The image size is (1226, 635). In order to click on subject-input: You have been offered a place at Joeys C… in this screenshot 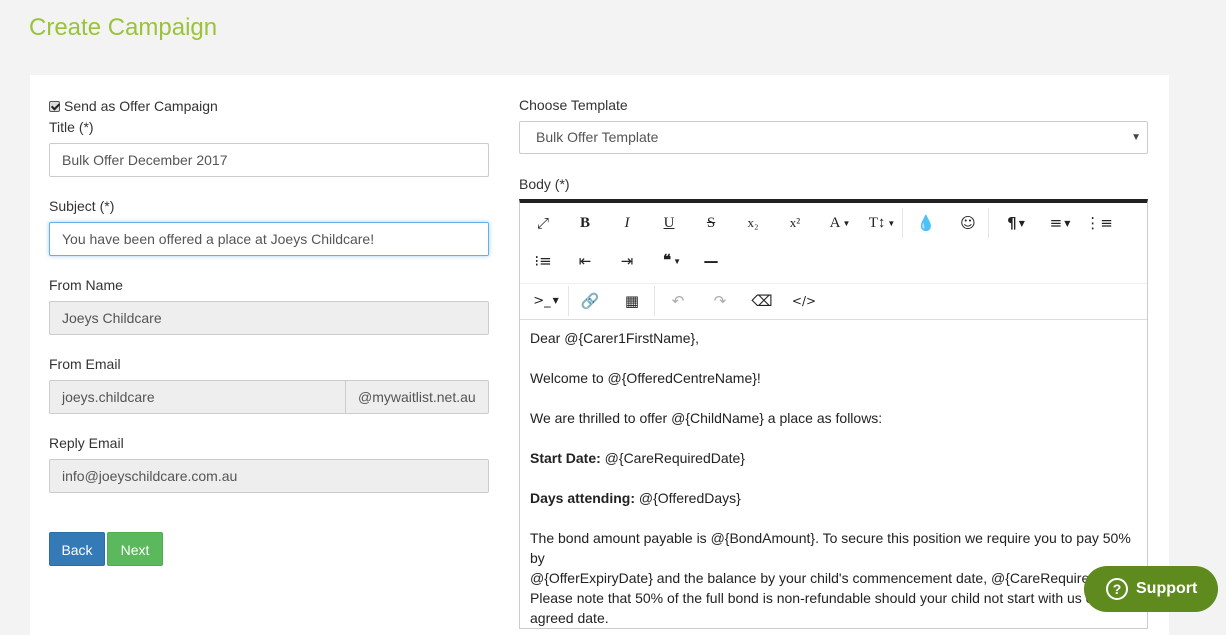, I will do `click(269, 239)`.